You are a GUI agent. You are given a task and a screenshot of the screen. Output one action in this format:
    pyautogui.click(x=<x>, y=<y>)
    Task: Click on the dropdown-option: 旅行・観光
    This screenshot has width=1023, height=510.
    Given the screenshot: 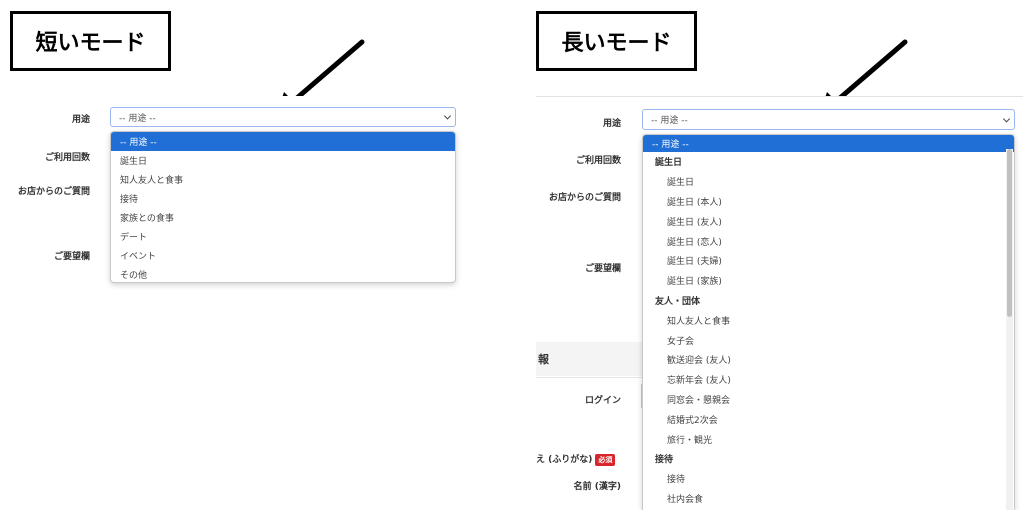 What is the action you would take?
    pyautogui.click(x=828, y=439)
    